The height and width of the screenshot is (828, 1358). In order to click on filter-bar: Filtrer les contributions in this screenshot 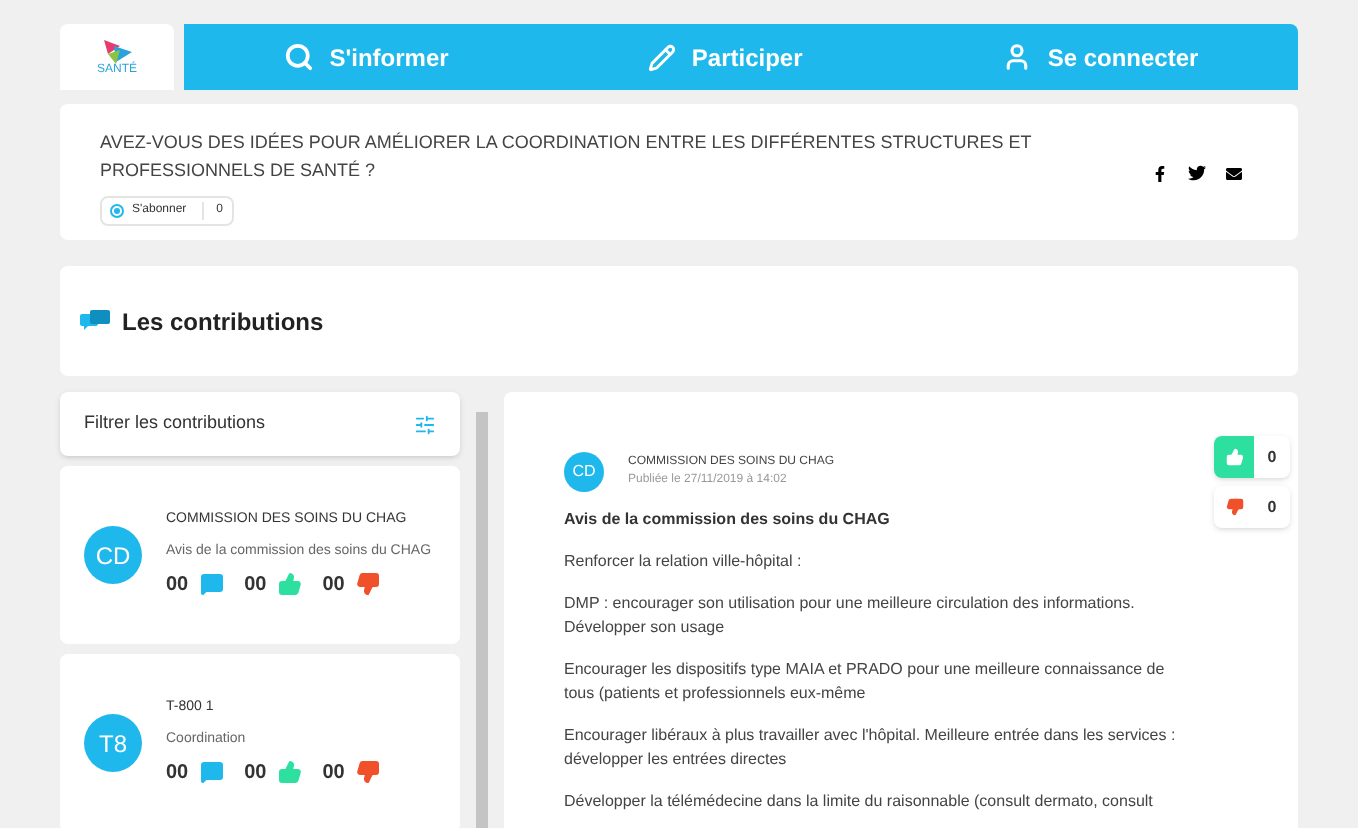, I will do `click(260, 424)`.